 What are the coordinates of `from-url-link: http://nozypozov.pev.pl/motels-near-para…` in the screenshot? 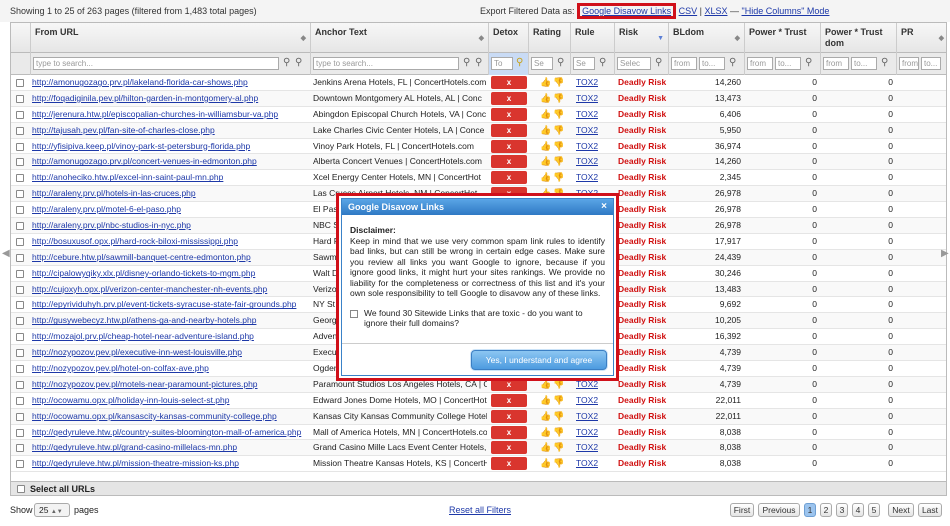 It's located at (170, 385).